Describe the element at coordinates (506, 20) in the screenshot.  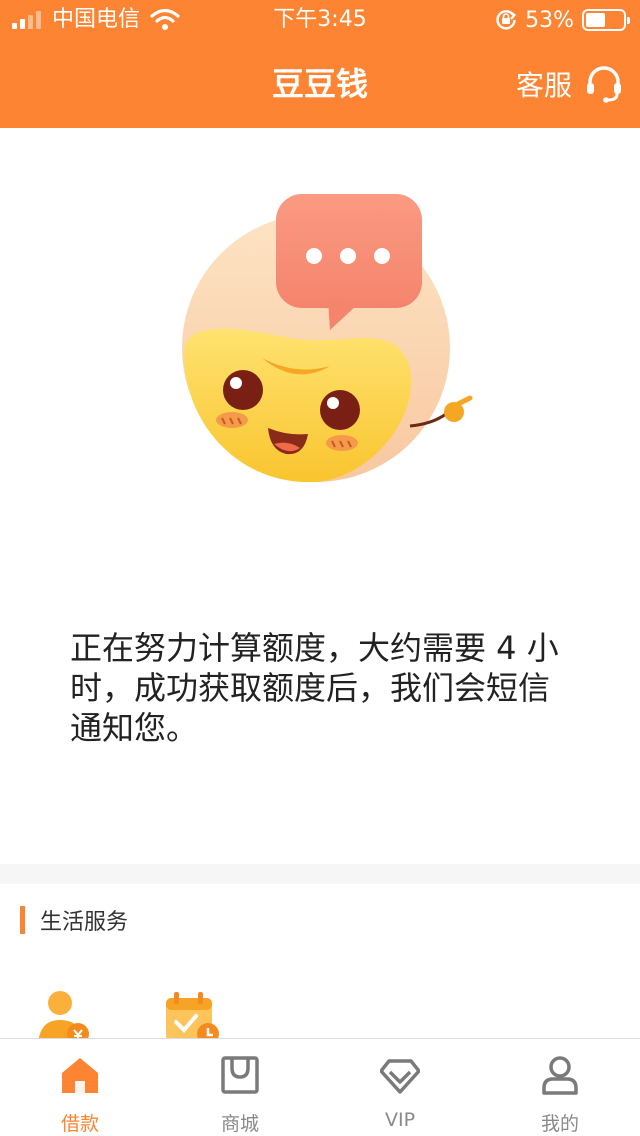
I see `rotation-lock-icon` at that location.